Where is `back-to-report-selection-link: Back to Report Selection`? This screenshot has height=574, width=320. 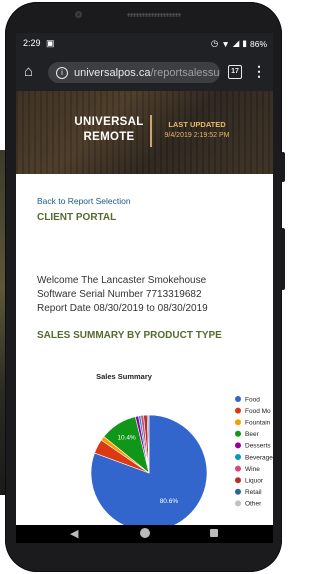
back-to-report-selection-link: Back to Report Selection is located at coordinates (84, 201).